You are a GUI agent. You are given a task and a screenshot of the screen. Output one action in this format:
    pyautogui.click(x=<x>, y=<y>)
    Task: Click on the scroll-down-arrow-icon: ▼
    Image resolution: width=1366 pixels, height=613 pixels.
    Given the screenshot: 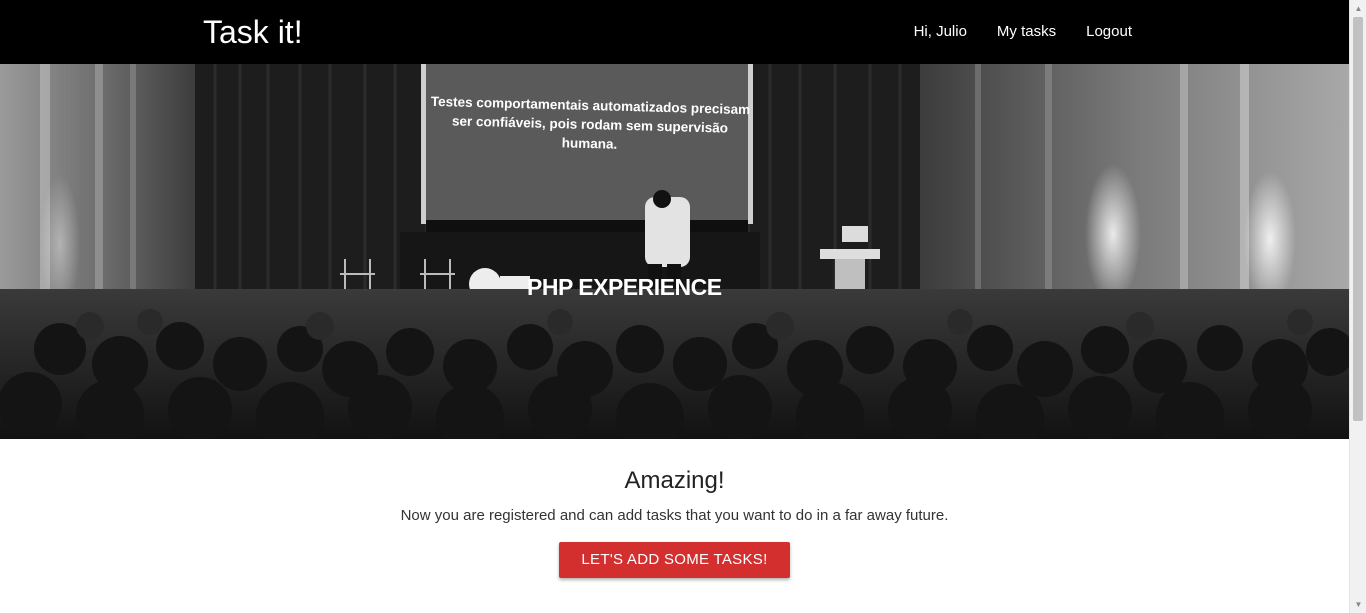 What is the action you would take?
    pyautogui.click(x=1358, y=604)
    